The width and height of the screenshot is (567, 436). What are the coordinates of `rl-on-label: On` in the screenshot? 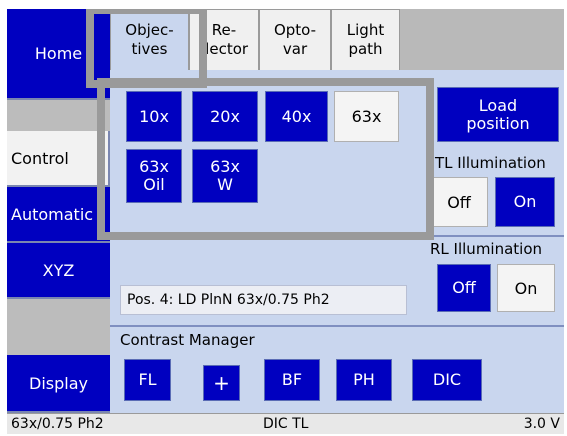 It's located at (526, 288).